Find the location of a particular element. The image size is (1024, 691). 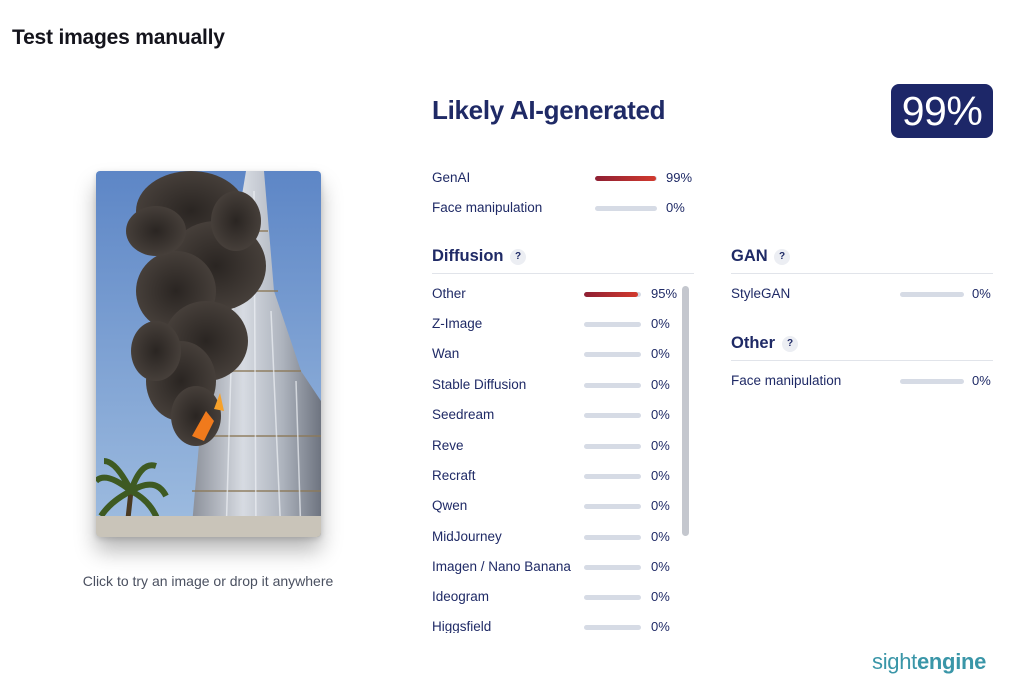

item-label: Face manipulation is located at coordinates (786, 380).